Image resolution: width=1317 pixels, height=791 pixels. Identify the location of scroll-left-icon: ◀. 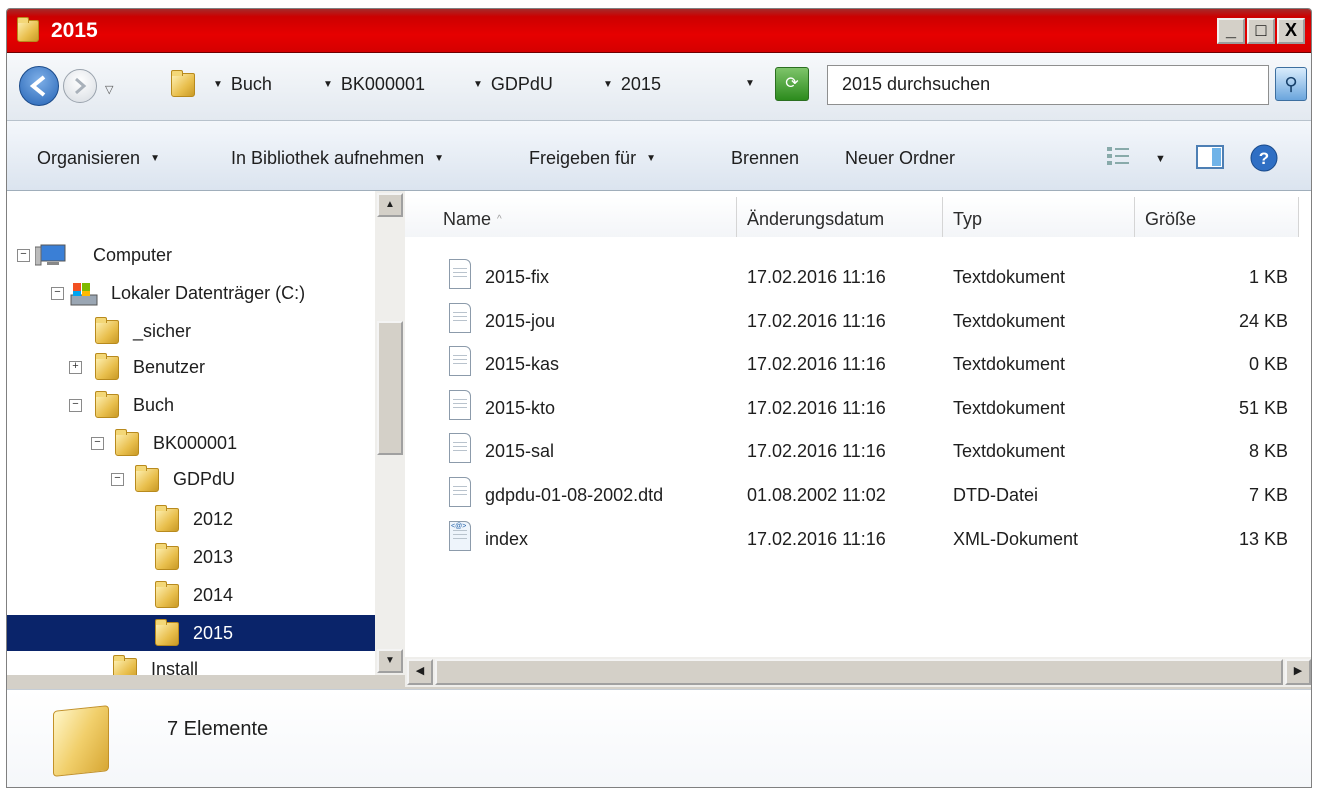
(420, 672).